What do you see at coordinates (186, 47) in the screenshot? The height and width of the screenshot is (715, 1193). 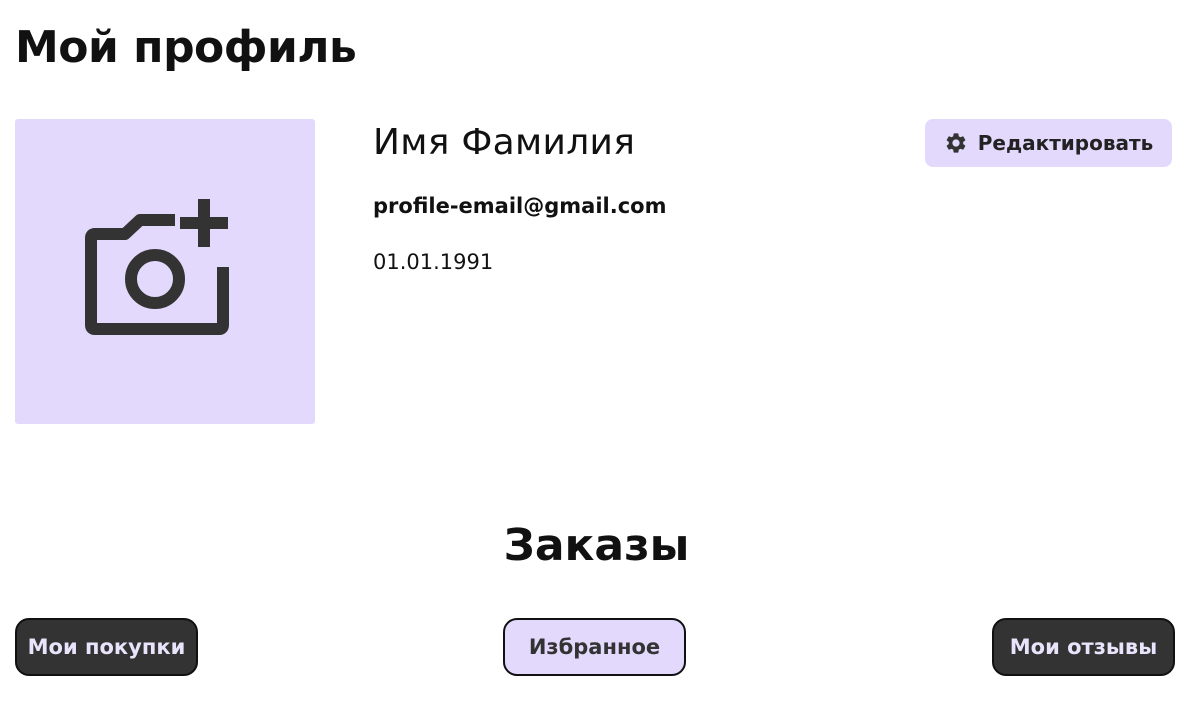 I see `page-title: Мой профиль` at bounding box center [186, 47].